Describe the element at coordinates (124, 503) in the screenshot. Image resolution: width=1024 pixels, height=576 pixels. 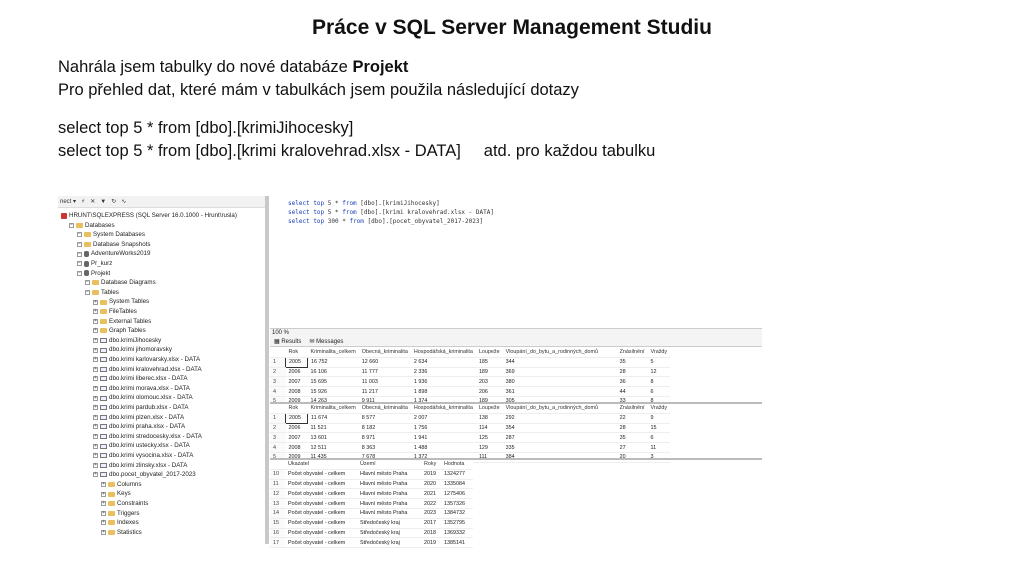
I see `tree-node: + Constraints` at that location.